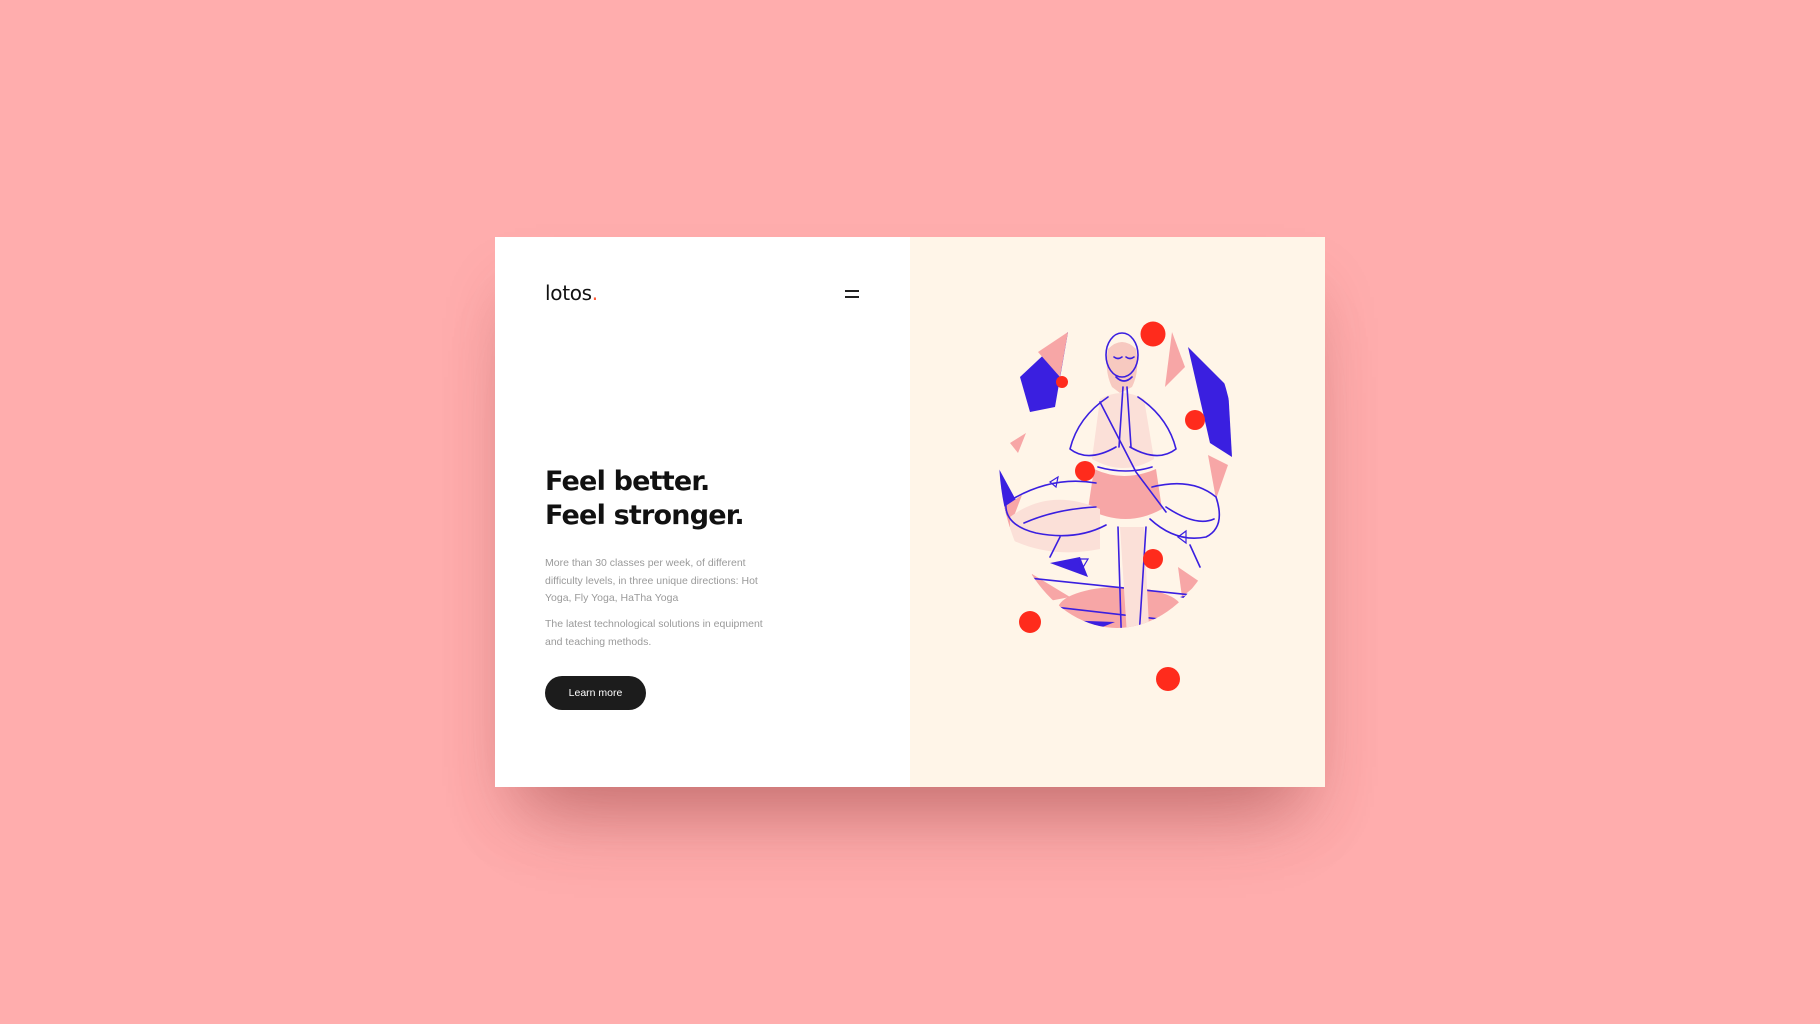  Describe the element at coordinates (568, 293) in the screenshot. I see `brand-name: lotos` at that location.